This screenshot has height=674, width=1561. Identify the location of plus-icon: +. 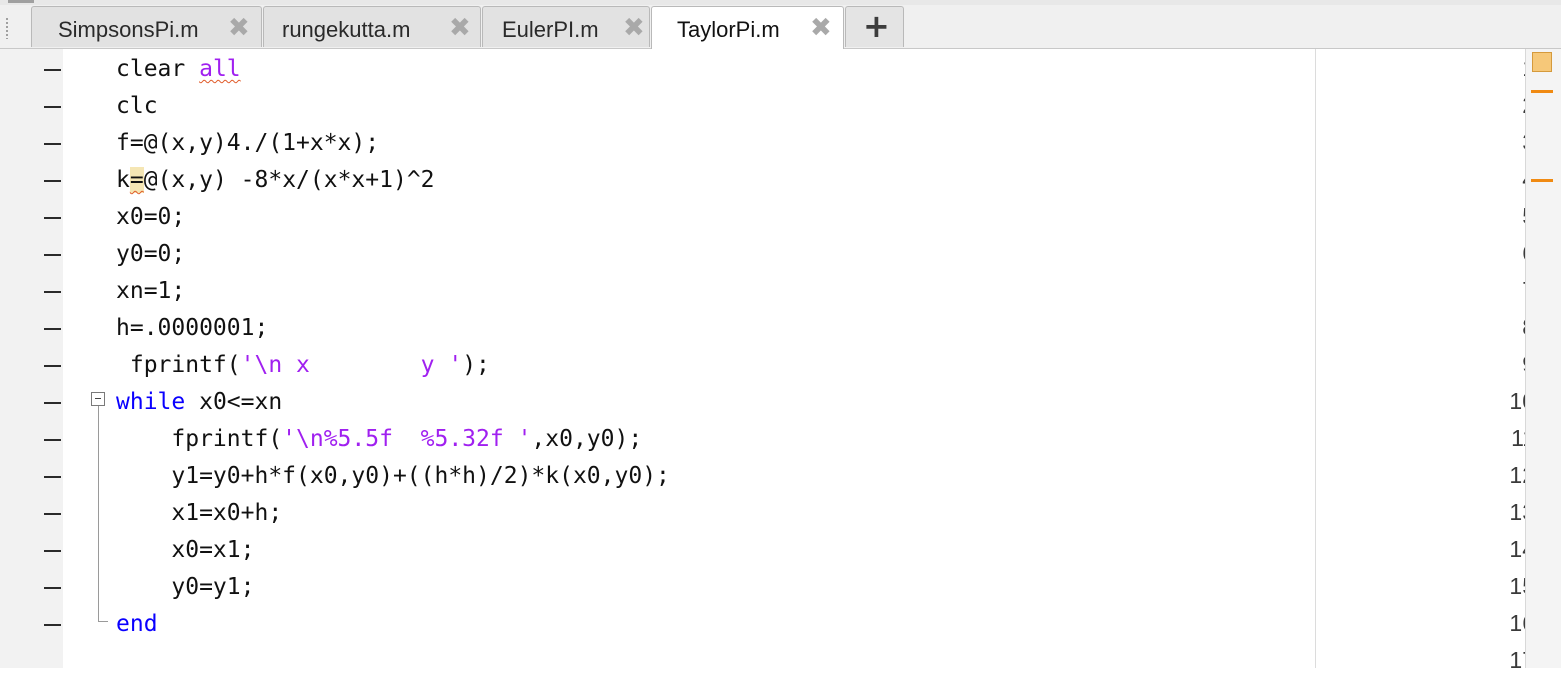
(876, 26).